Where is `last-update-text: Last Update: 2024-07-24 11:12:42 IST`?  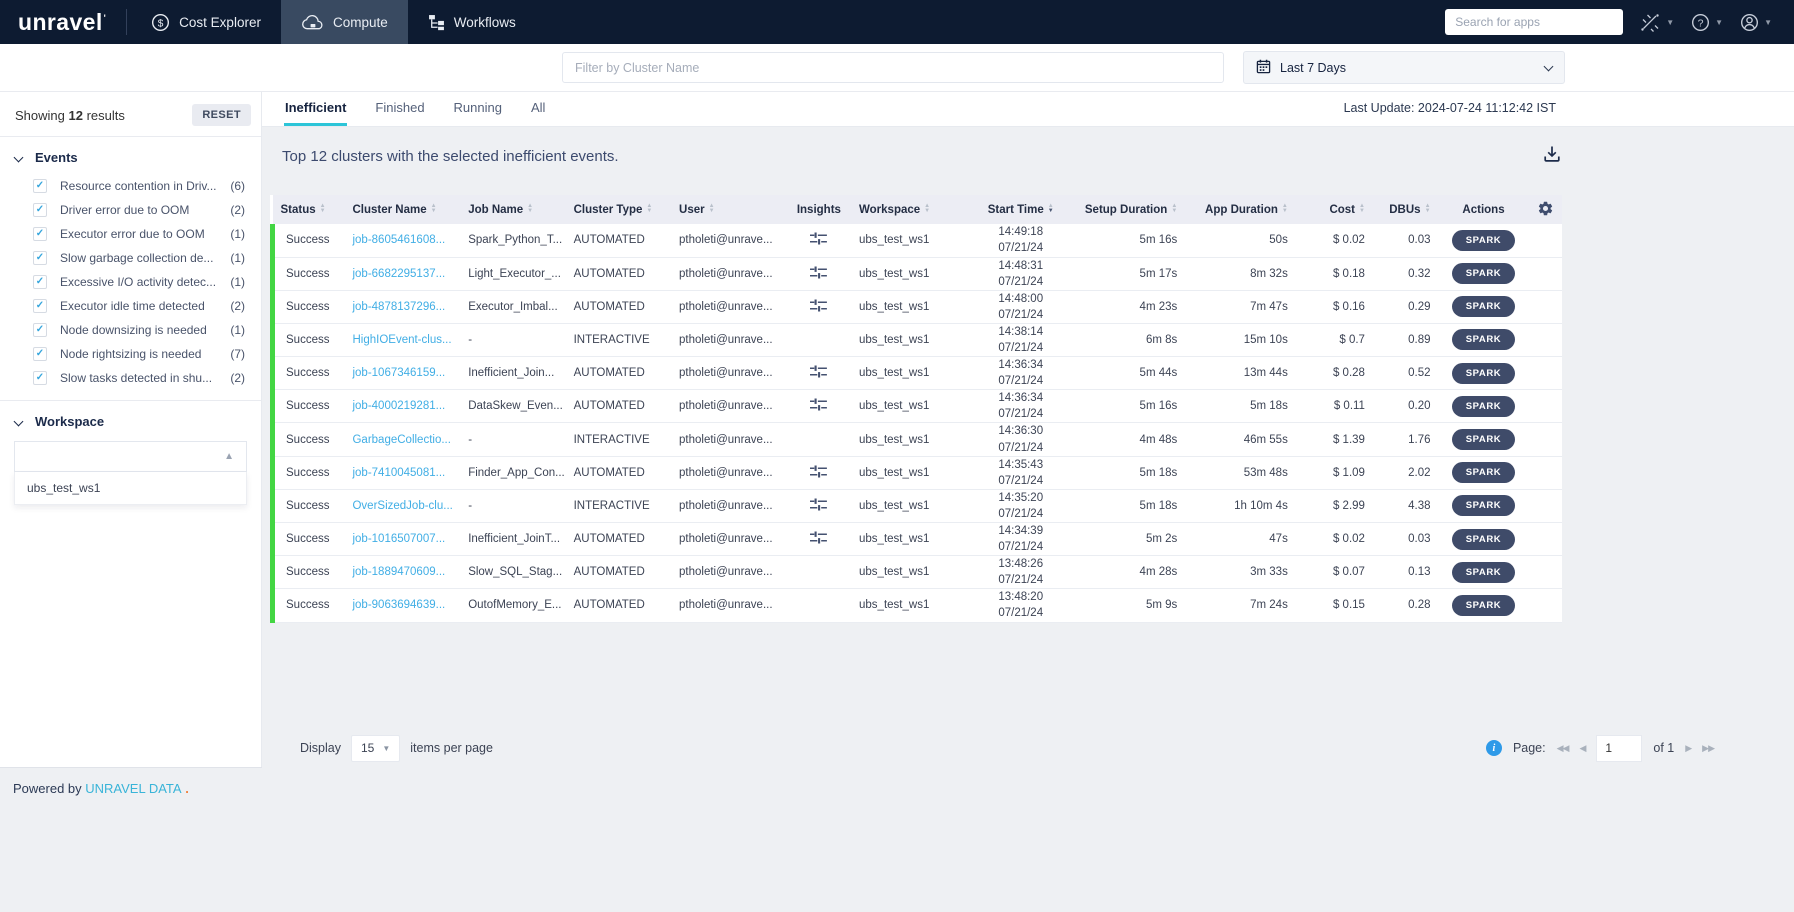
last-update-text: Last Update: 2024-07-24 11:12:42 IST is located at coordinates (1449, 108).